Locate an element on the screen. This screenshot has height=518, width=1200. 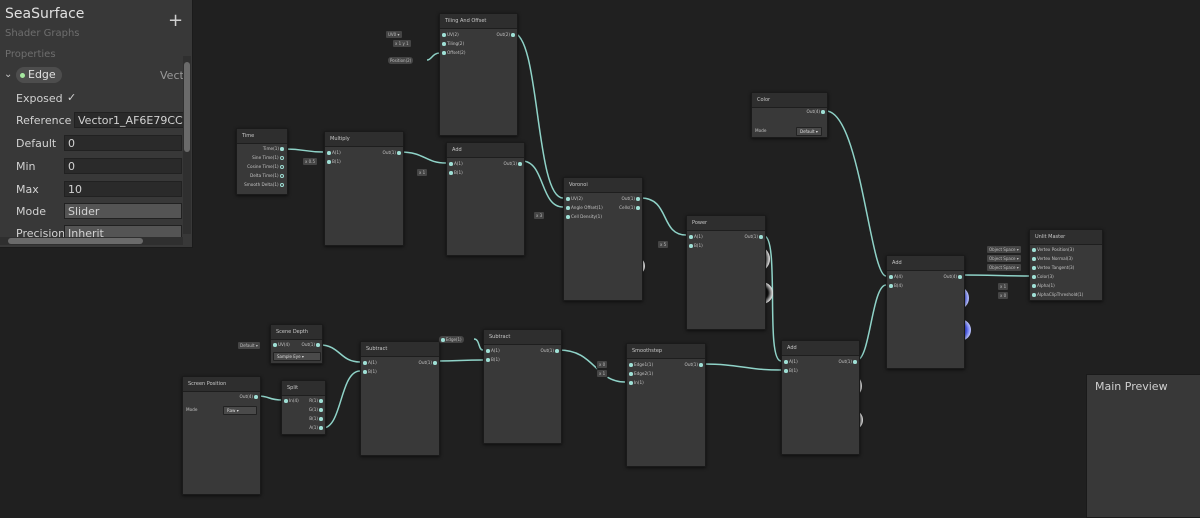
vertex-position-space-pin: Object Space ▾ is located at coordinates (1004, 249).